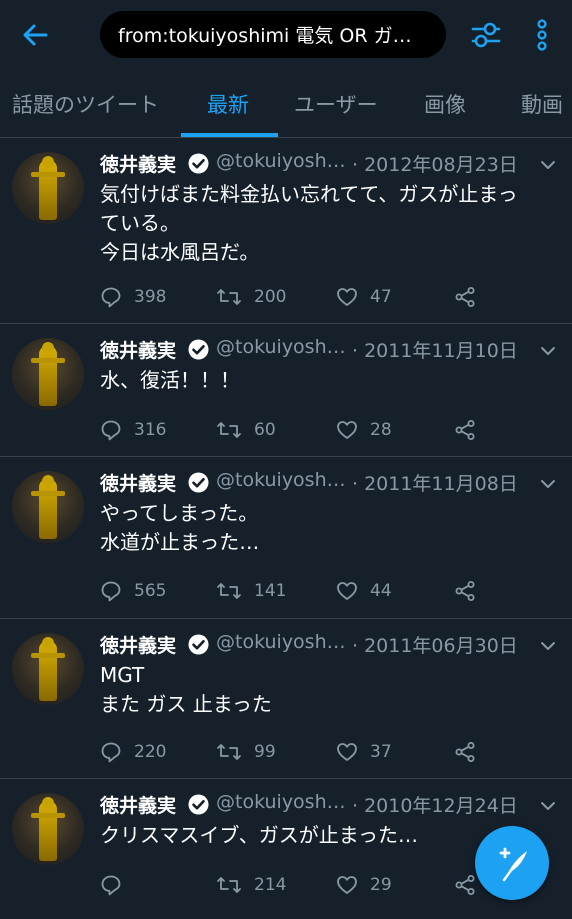  What do you see at coordinates (512, 863) in the screenshot?
I see `compose-tweet-button` at bounding box center [512, 863].